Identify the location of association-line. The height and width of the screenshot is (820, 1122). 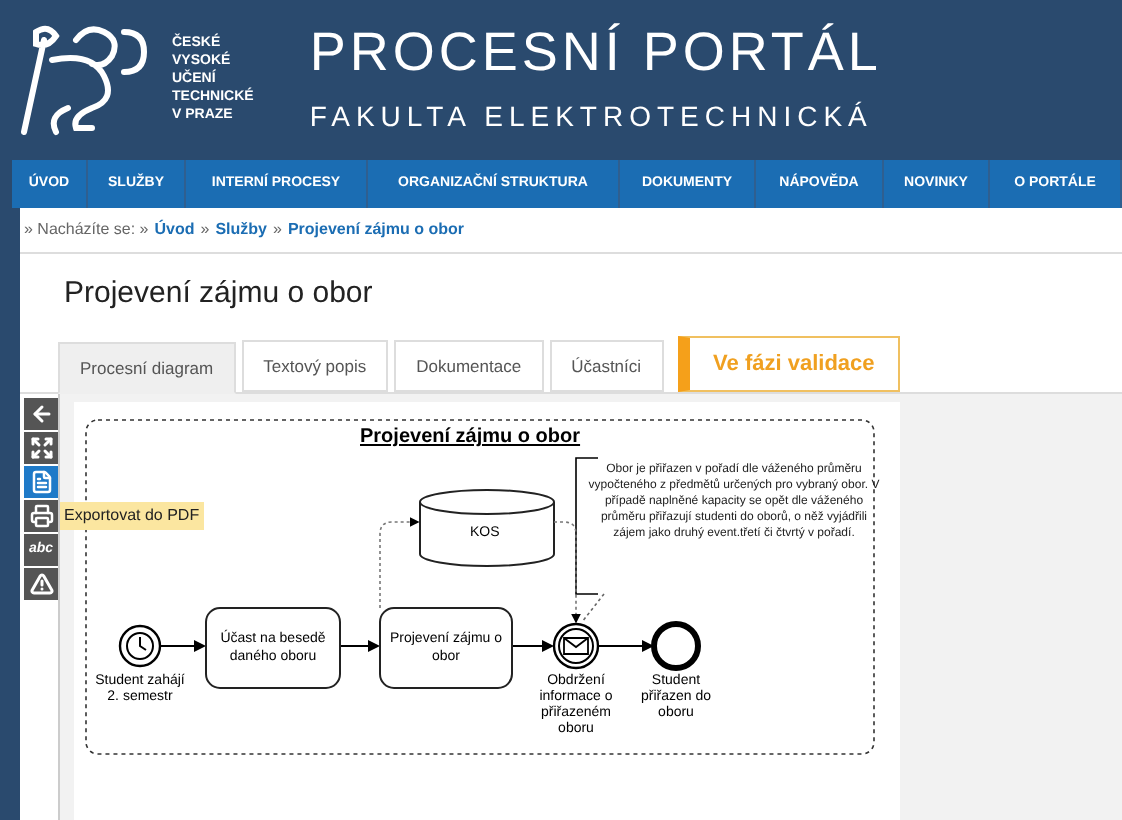
(593, 608).